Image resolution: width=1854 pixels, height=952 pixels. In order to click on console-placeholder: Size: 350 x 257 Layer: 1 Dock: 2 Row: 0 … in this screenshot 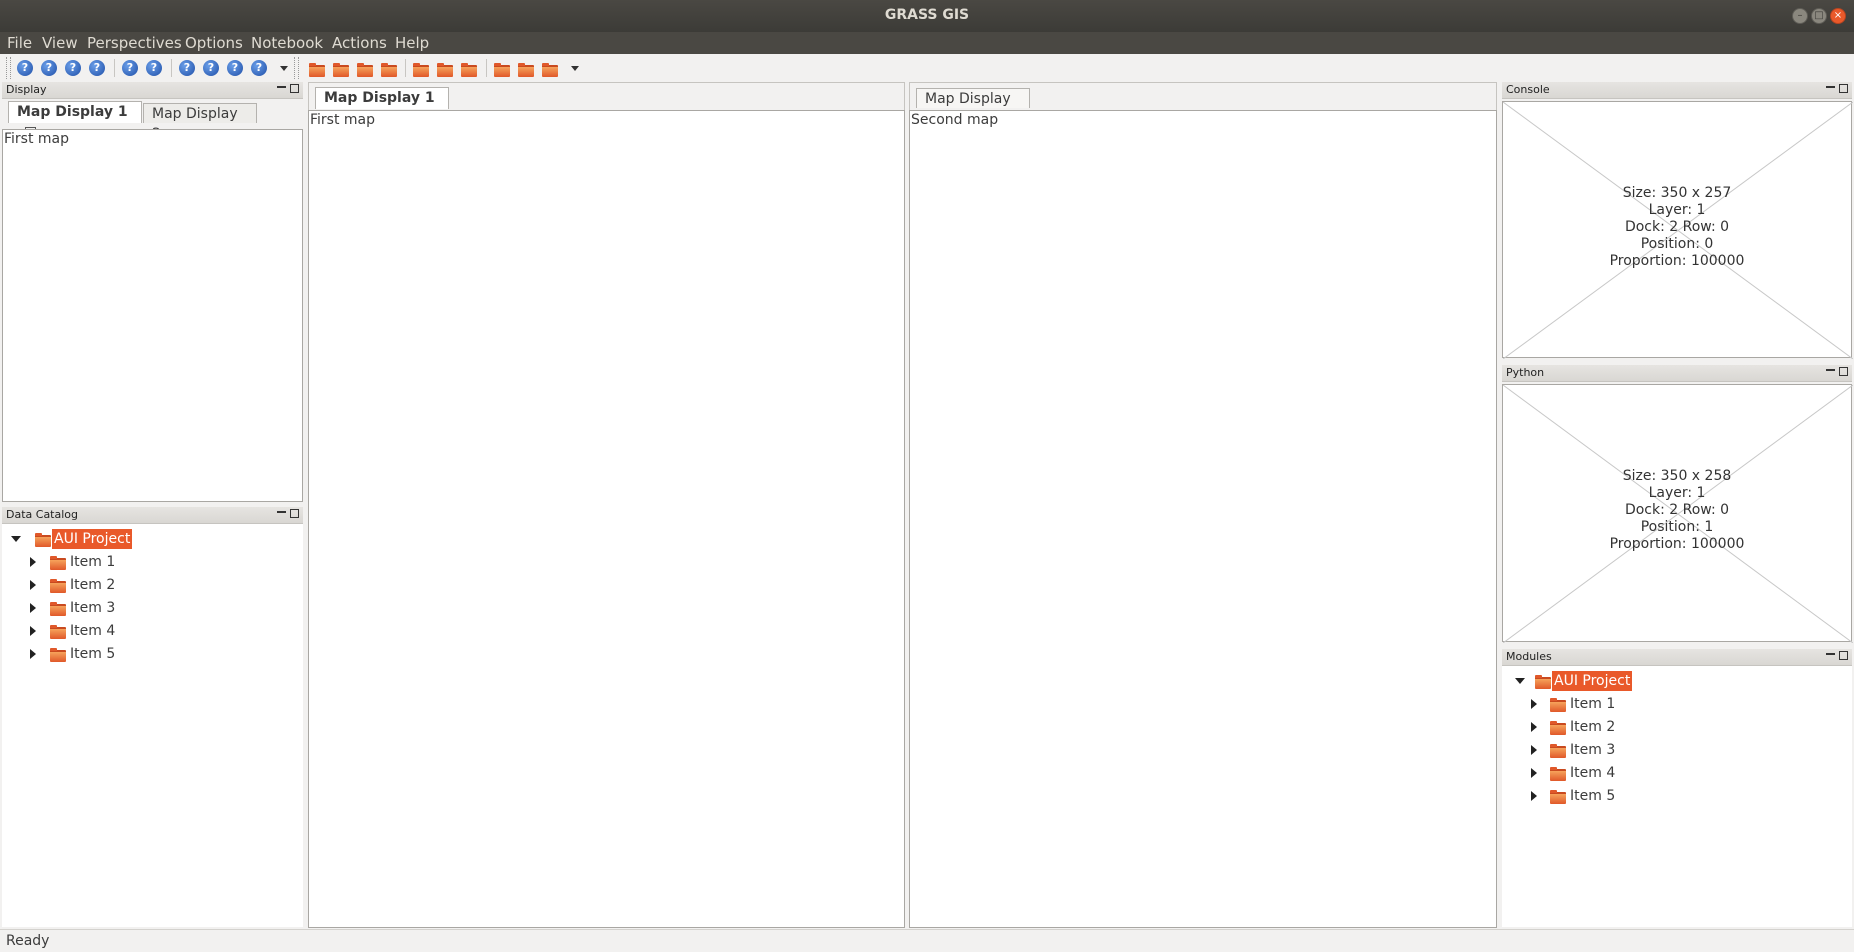, I will do `click(1677, 230)`.